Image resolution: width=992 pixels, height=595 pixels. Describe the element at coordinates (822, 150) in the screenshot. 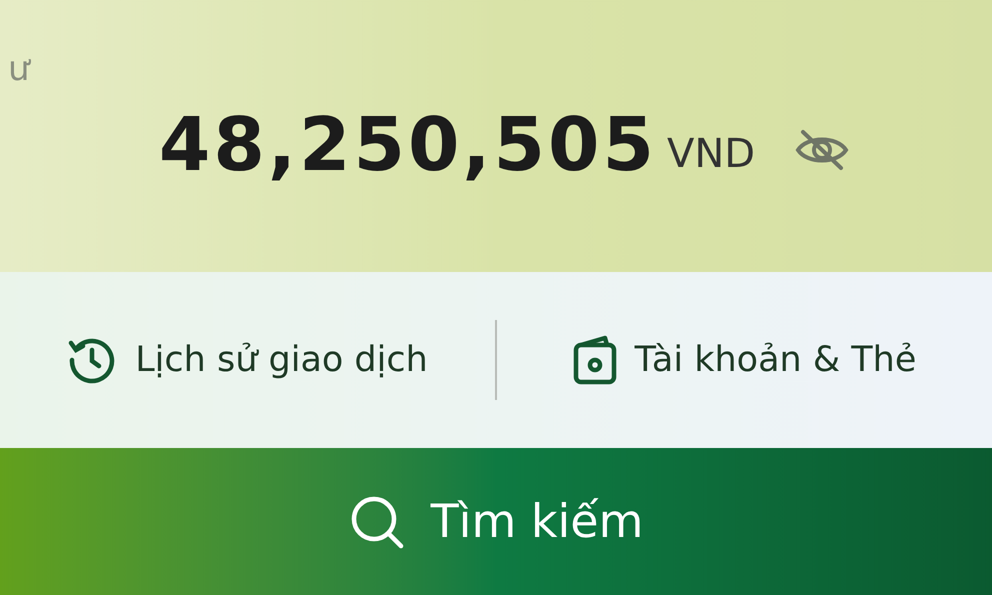

I see `eye-off-icon` at that location.